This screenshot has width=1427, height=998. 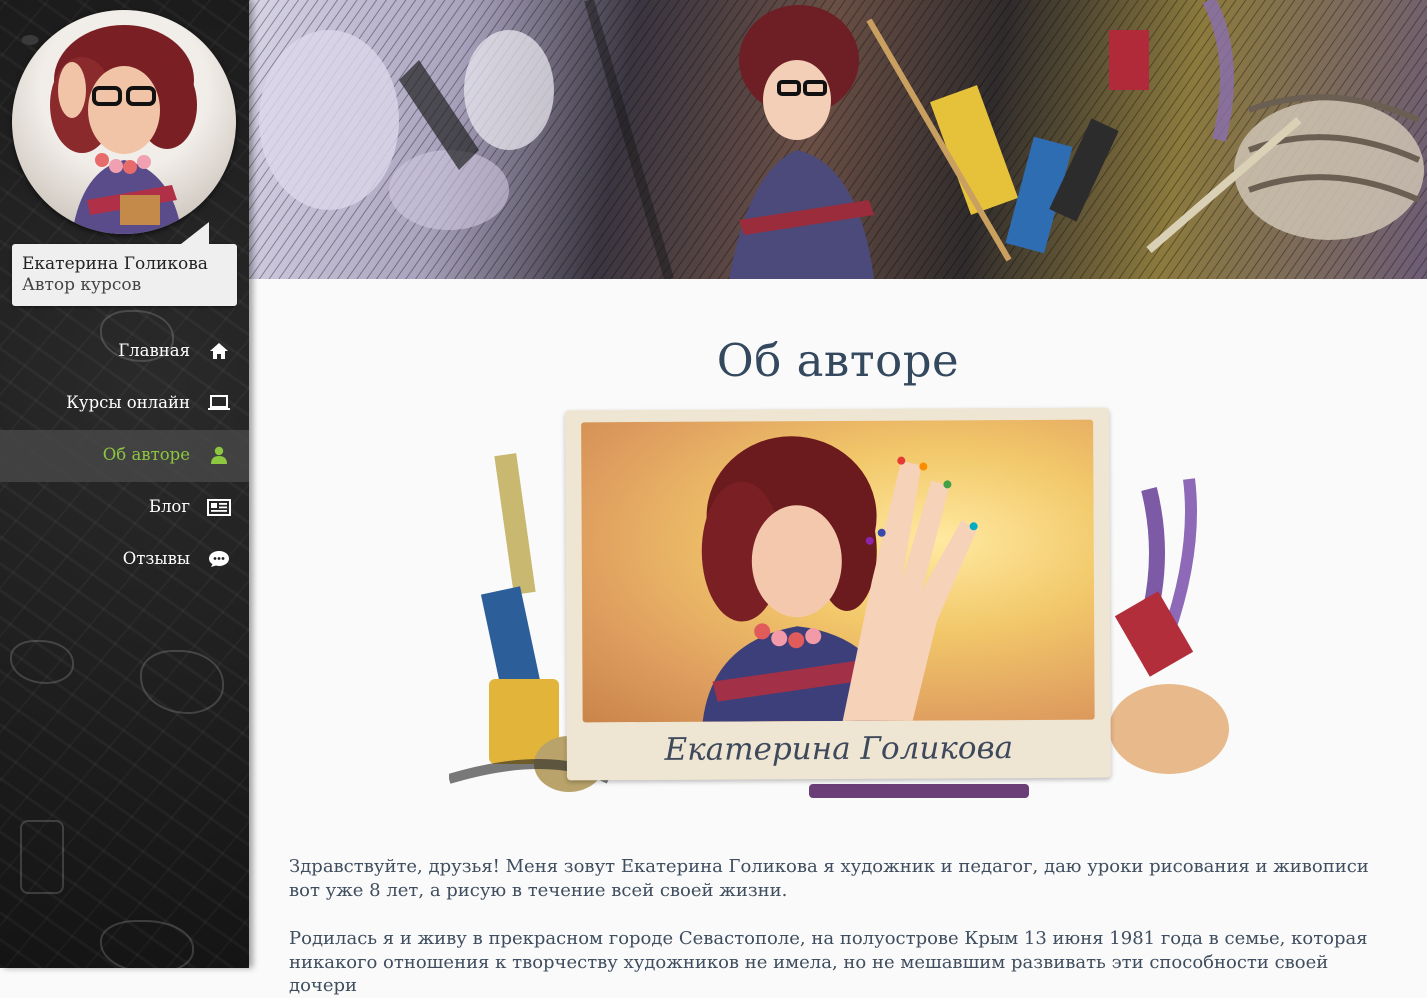 I want to click on nav-item-reviews: Отзывы, so click(x=124, y=560).